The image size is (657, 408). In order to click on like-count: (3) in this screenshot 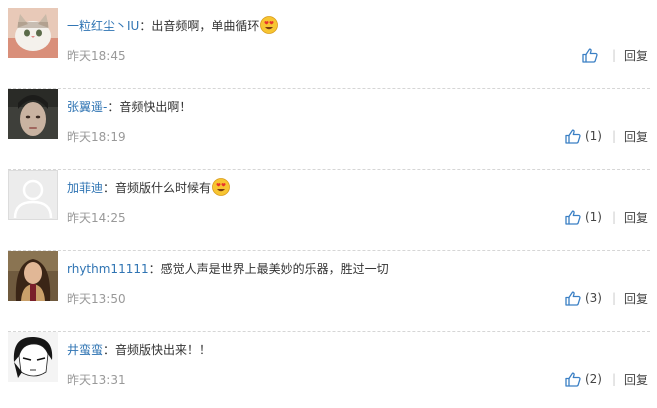, I will do `click(593, 298)`.